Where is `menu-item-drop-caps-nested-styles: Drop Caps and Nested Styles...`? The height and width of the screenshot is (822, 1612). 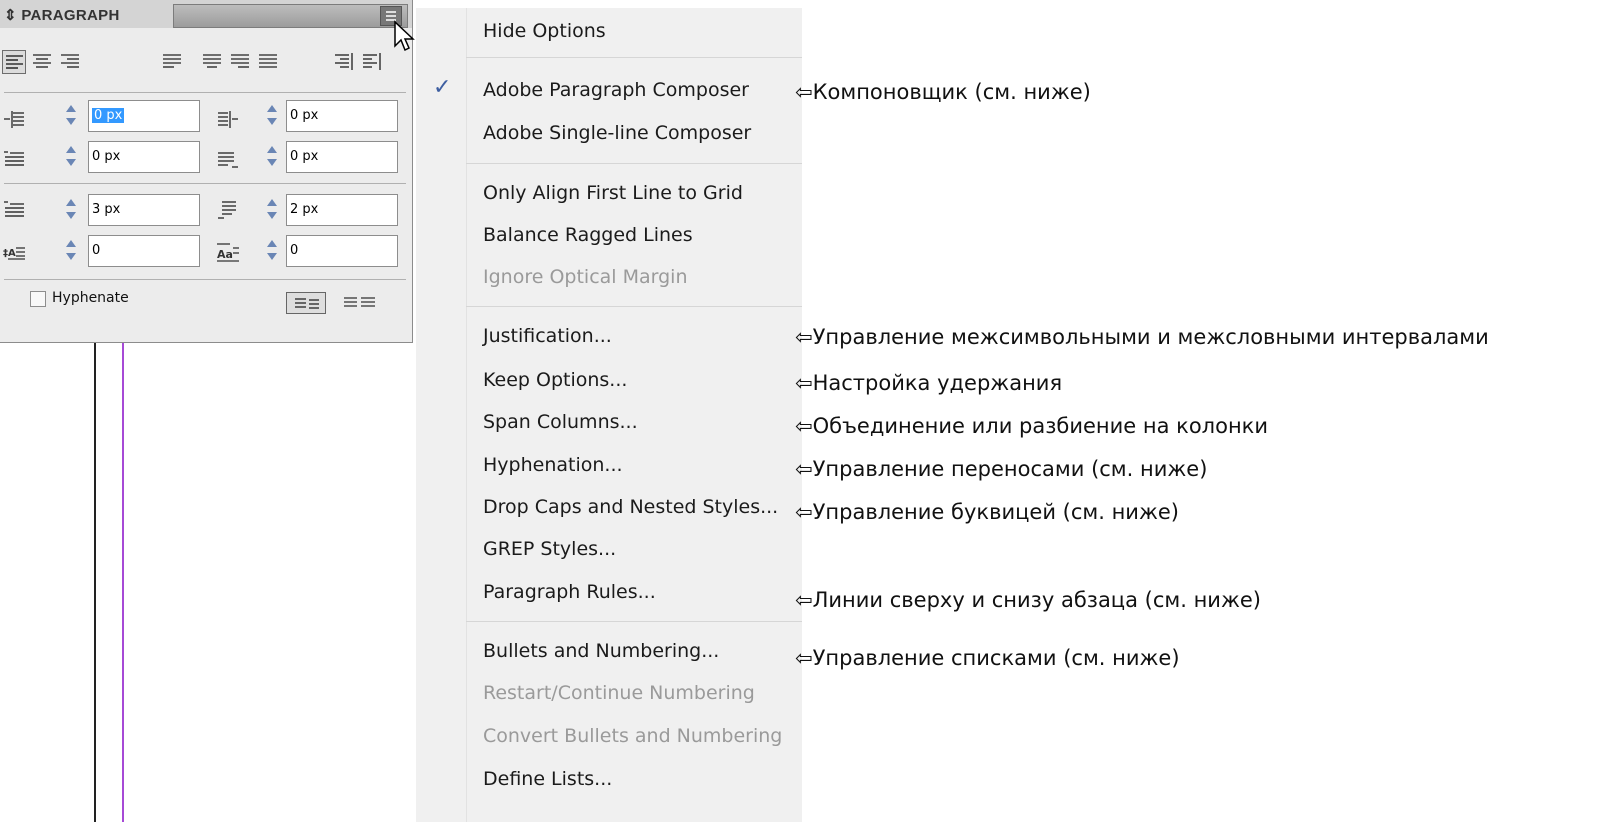
menu-item-drop-caps-nested-styles: Drop Caps and Nested Styles... is located at coordinates (630, 507).